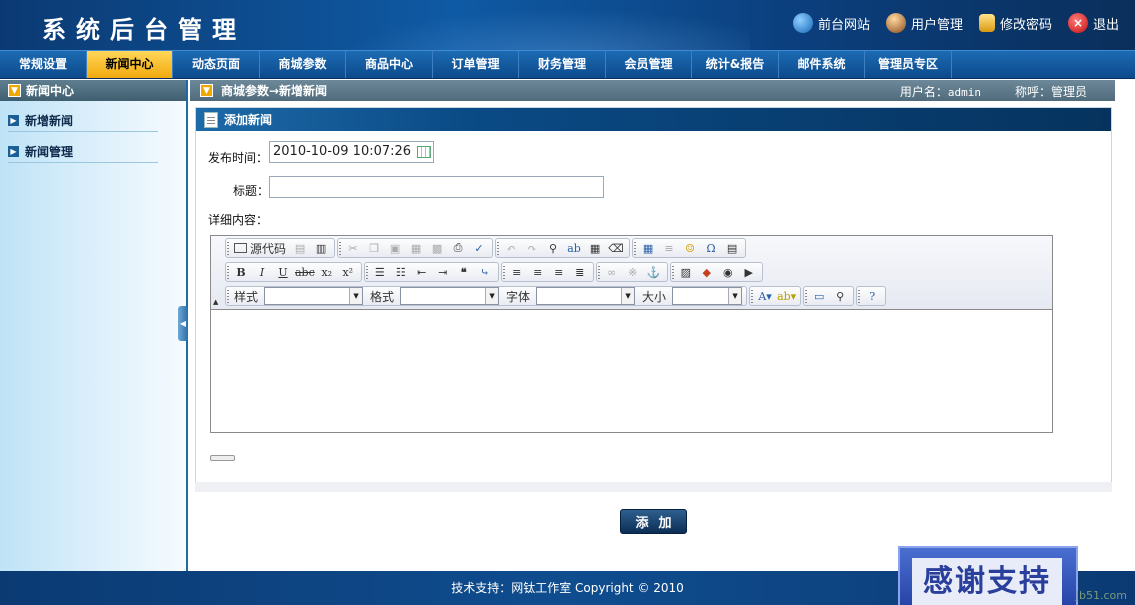 The width and height of the screenshot is (1135, 605). I want to click on underline-icon: U, so click(283, 272).